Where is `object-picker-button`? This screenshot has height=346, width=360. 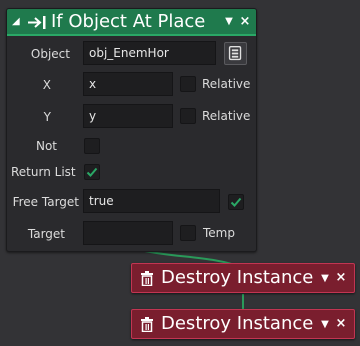 object-picker-button is located at coordinates (235, 53).